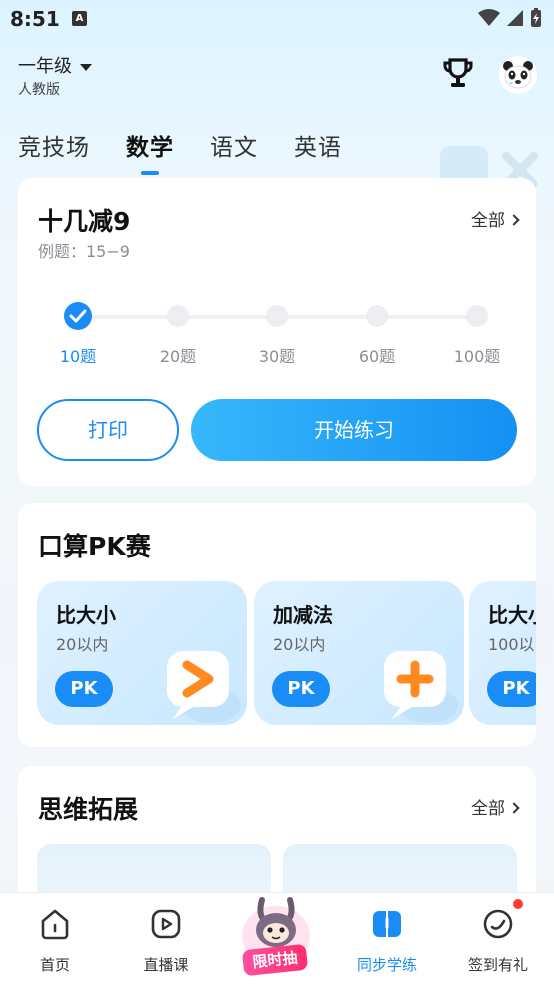  Describe the element at coordinates (79, 18) in the screenshot. I see `notification-icon: A` at that location.